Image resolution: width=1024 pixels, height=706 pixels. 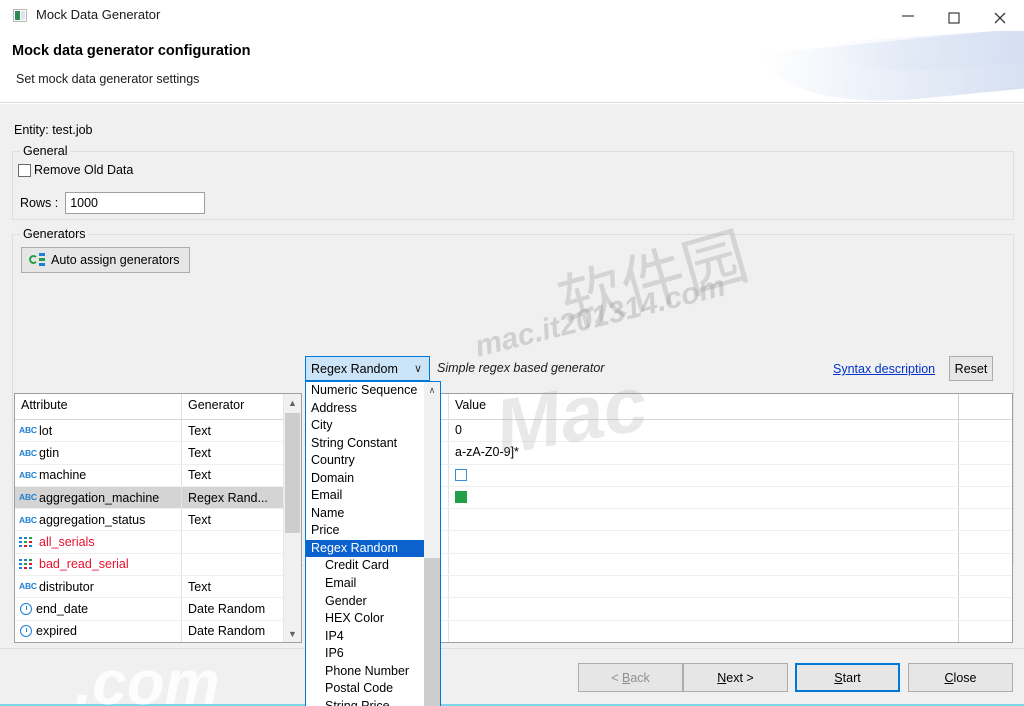 I want to click on property-value: 0, so click(x=704, y=431).